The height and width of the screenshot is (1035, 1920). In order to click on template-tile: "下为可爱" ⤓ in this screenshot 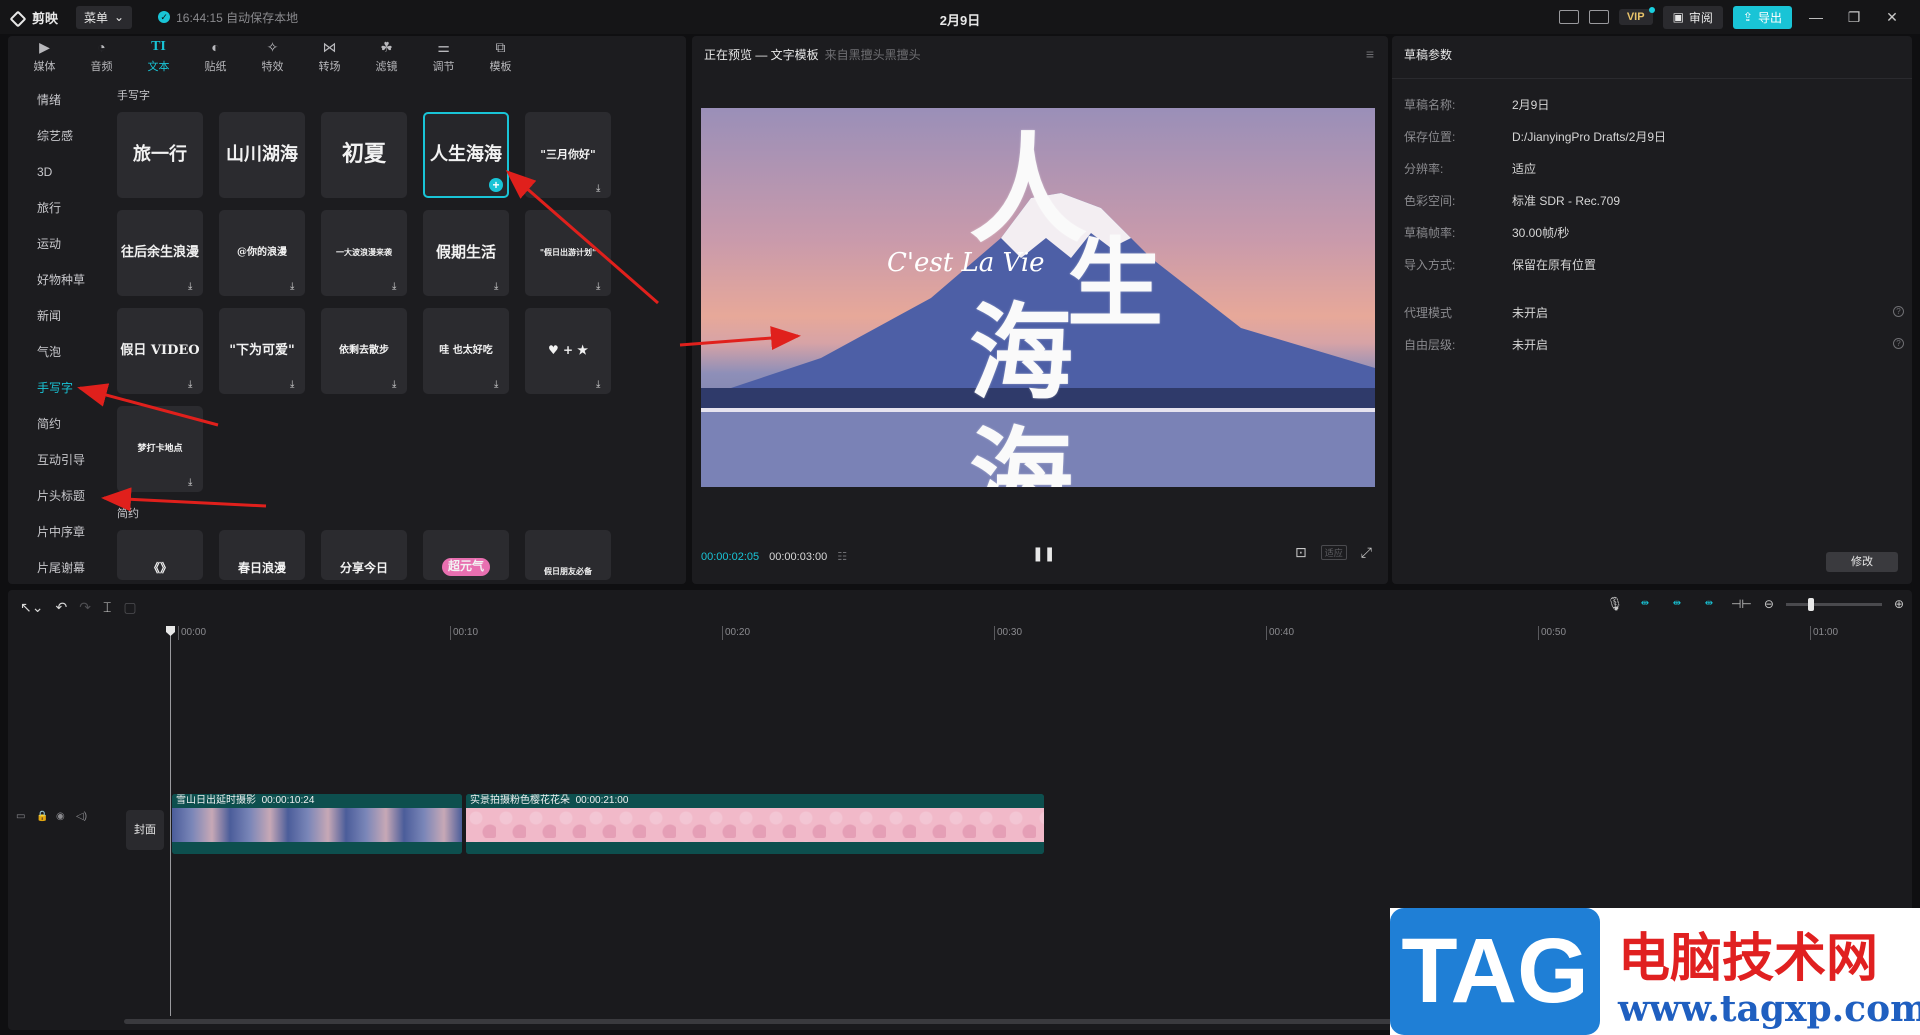, I will do `click(262, 351)`.